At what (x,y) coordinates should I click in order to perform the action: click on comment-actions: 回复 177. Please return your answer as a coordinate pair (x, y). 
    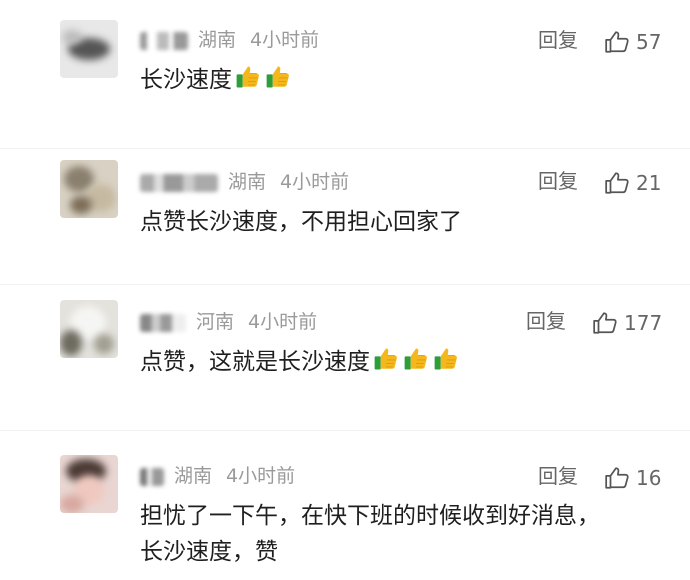
    Looking at the image, I should click on (594, 321).